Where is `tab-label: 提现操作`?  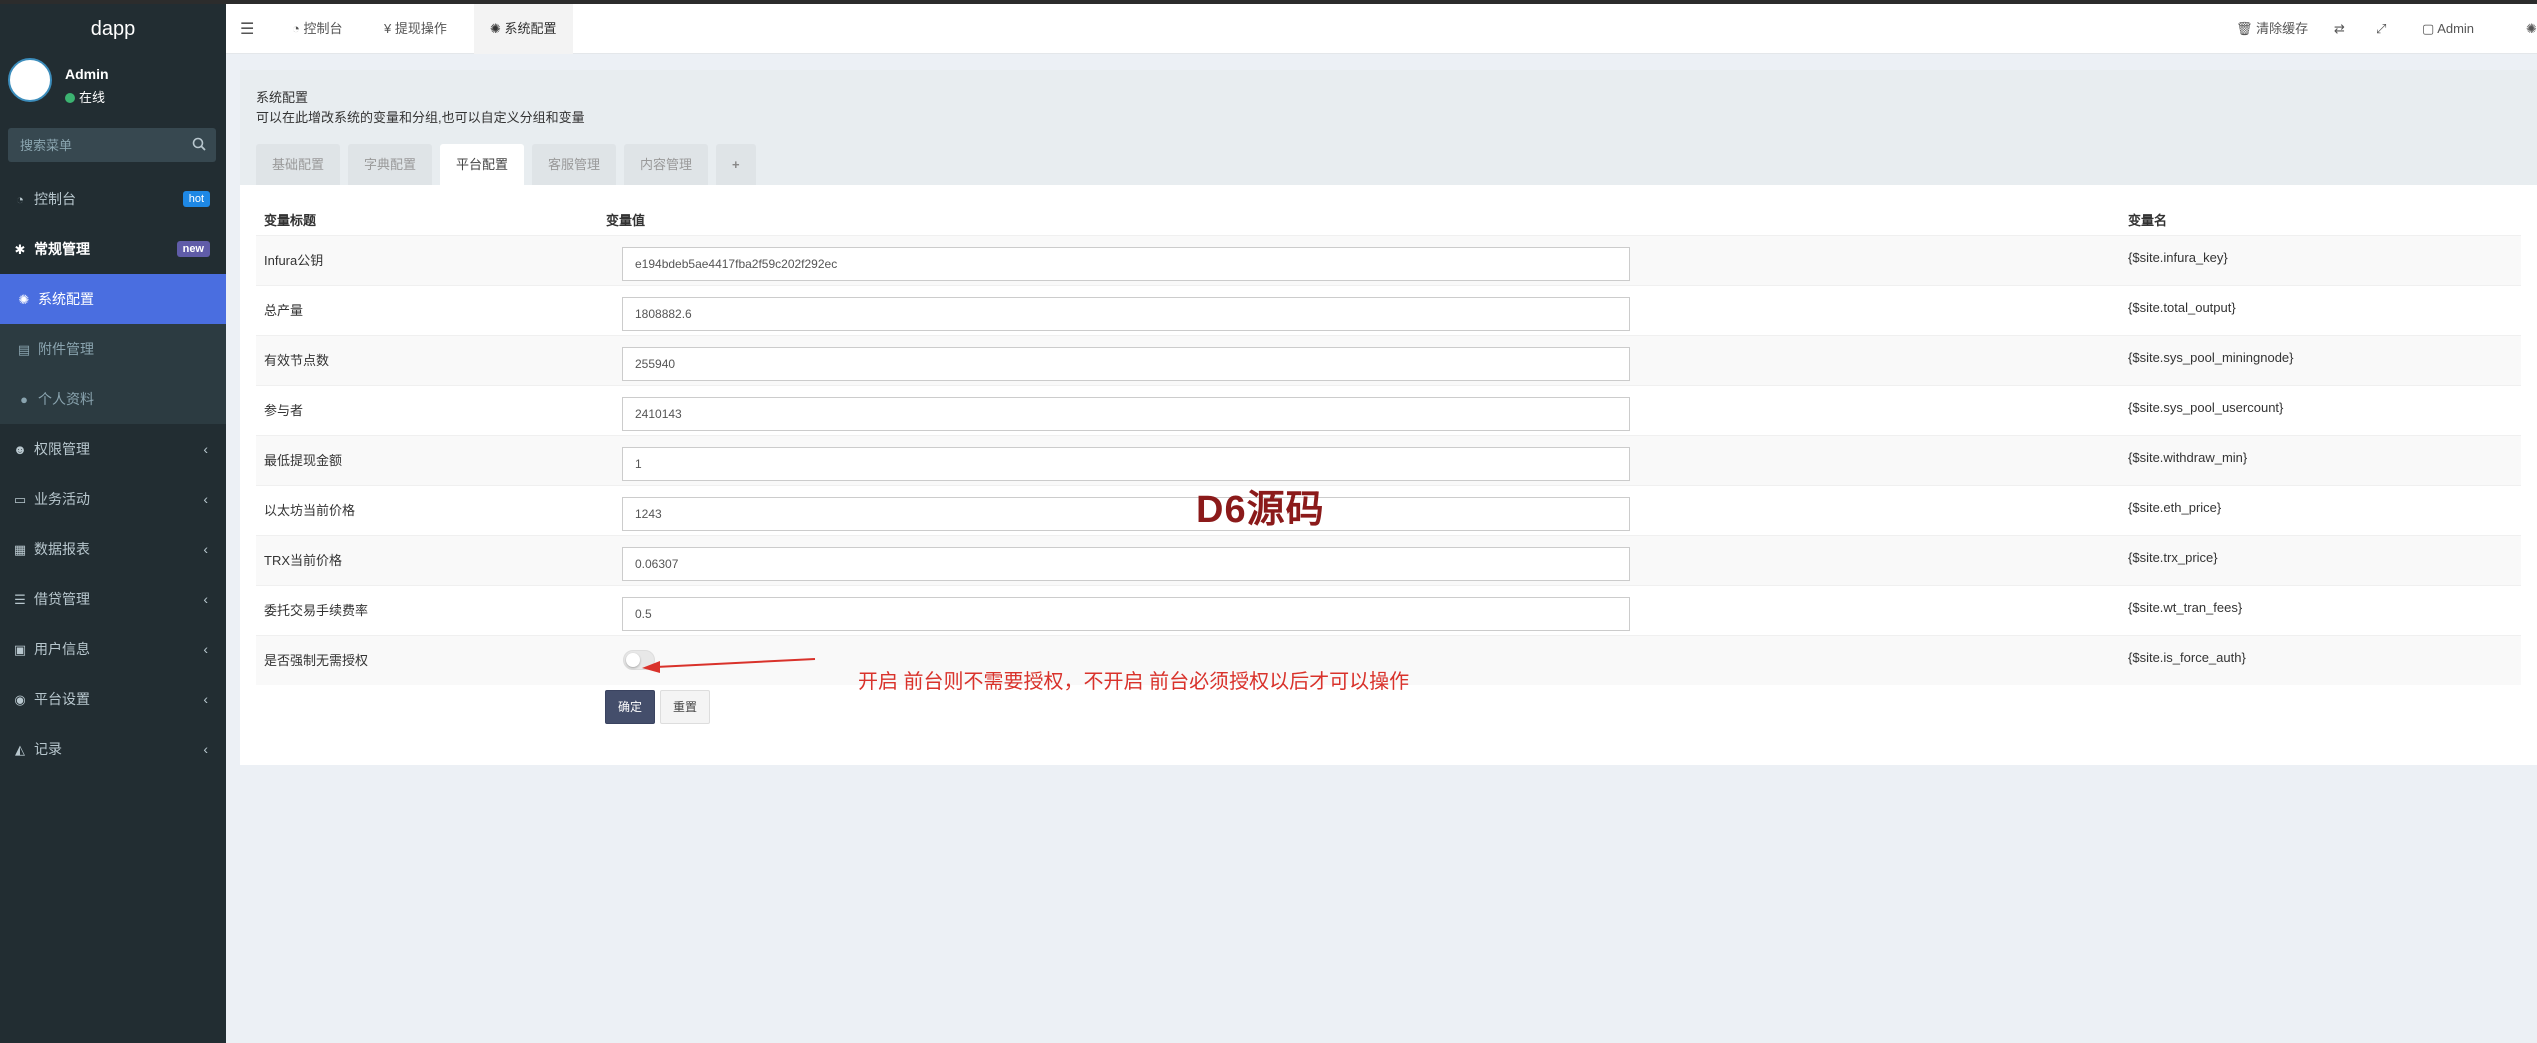
tab-label: 提现操作 is located at coordinates (420, 28).